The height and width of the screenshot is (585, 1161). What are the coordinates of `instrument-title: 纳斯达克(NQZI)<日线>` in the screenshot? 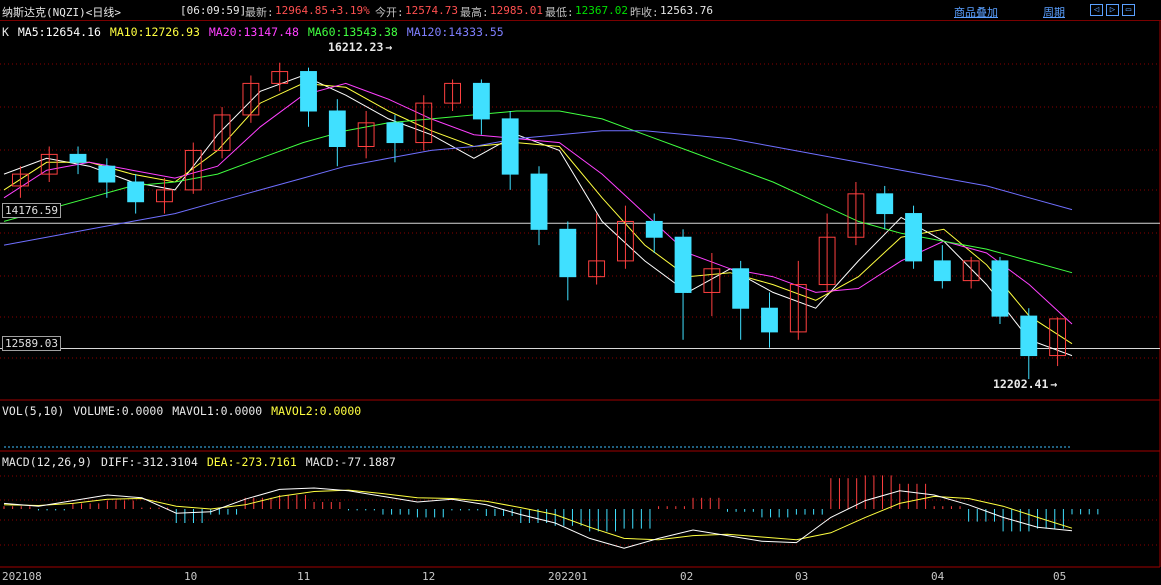 It's located at (61, 12).